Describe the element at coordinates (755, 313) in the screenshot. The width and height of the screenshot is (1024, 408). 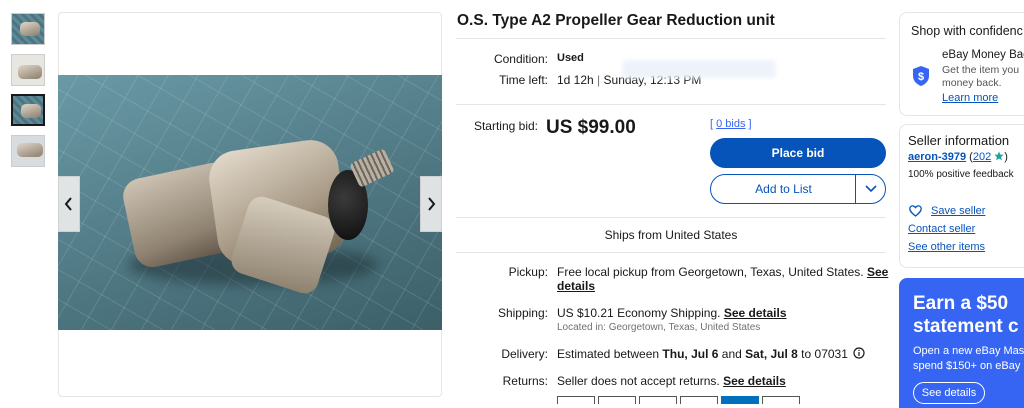
I see `shipping-details-link: See details` at that location.